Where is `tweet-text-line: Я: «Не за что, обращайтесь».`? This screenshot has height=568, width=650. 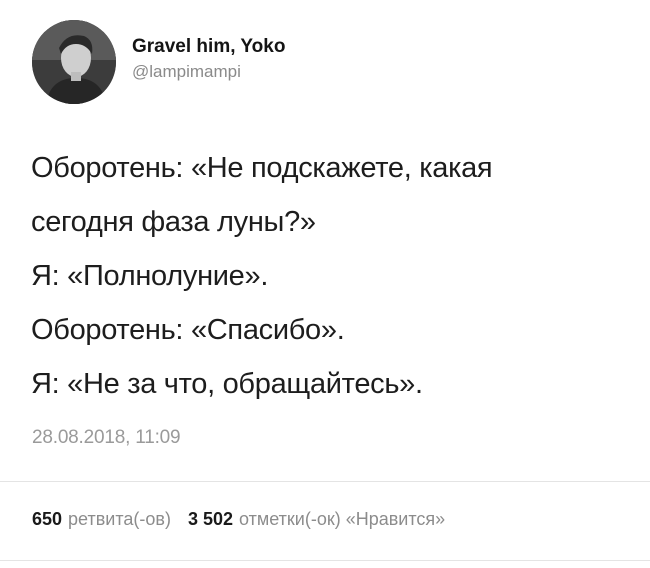 tweet-text-line: Я: «Не за что, обращайтесь». is located at coordinates (227, 384).